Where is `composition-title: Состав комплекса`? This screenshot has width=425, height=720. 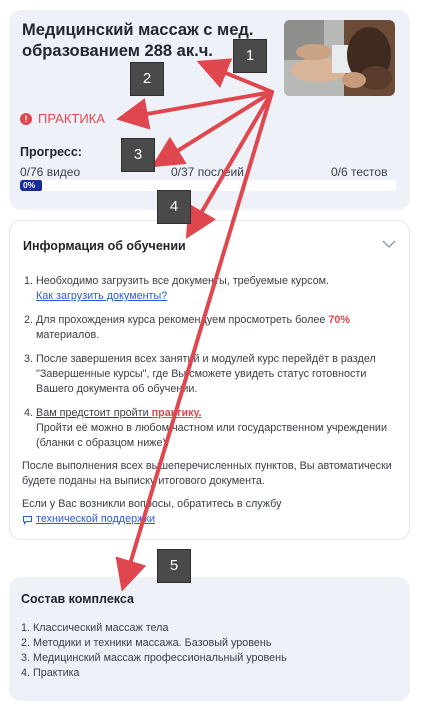 composition-title: Состав комплекса is located at coordinates (77, 599).